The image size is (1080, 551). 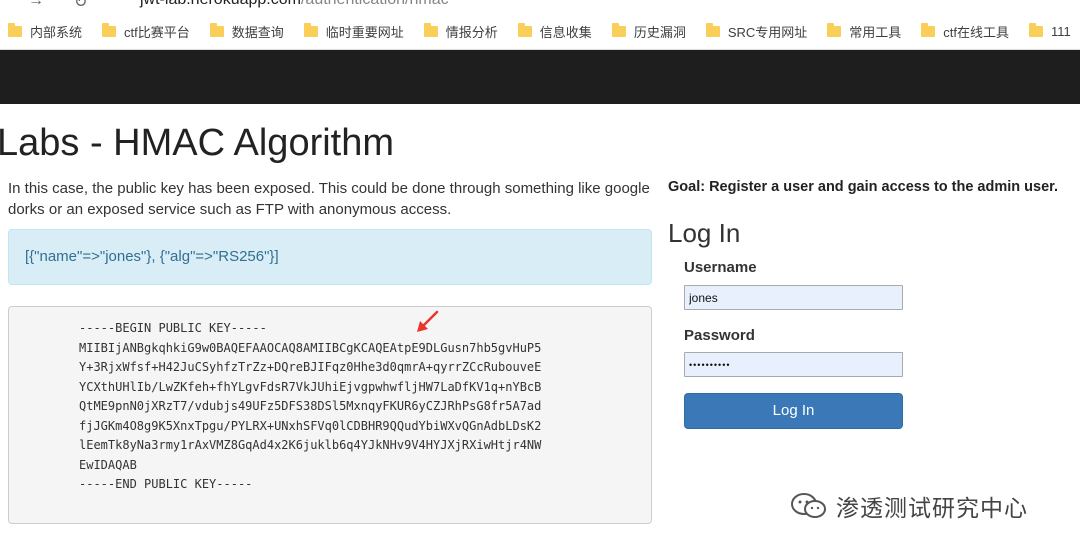 What do you see at coordinates (719, 335) in the screenshot?
I see `password-label: Password` at bounding box center [719, 335].